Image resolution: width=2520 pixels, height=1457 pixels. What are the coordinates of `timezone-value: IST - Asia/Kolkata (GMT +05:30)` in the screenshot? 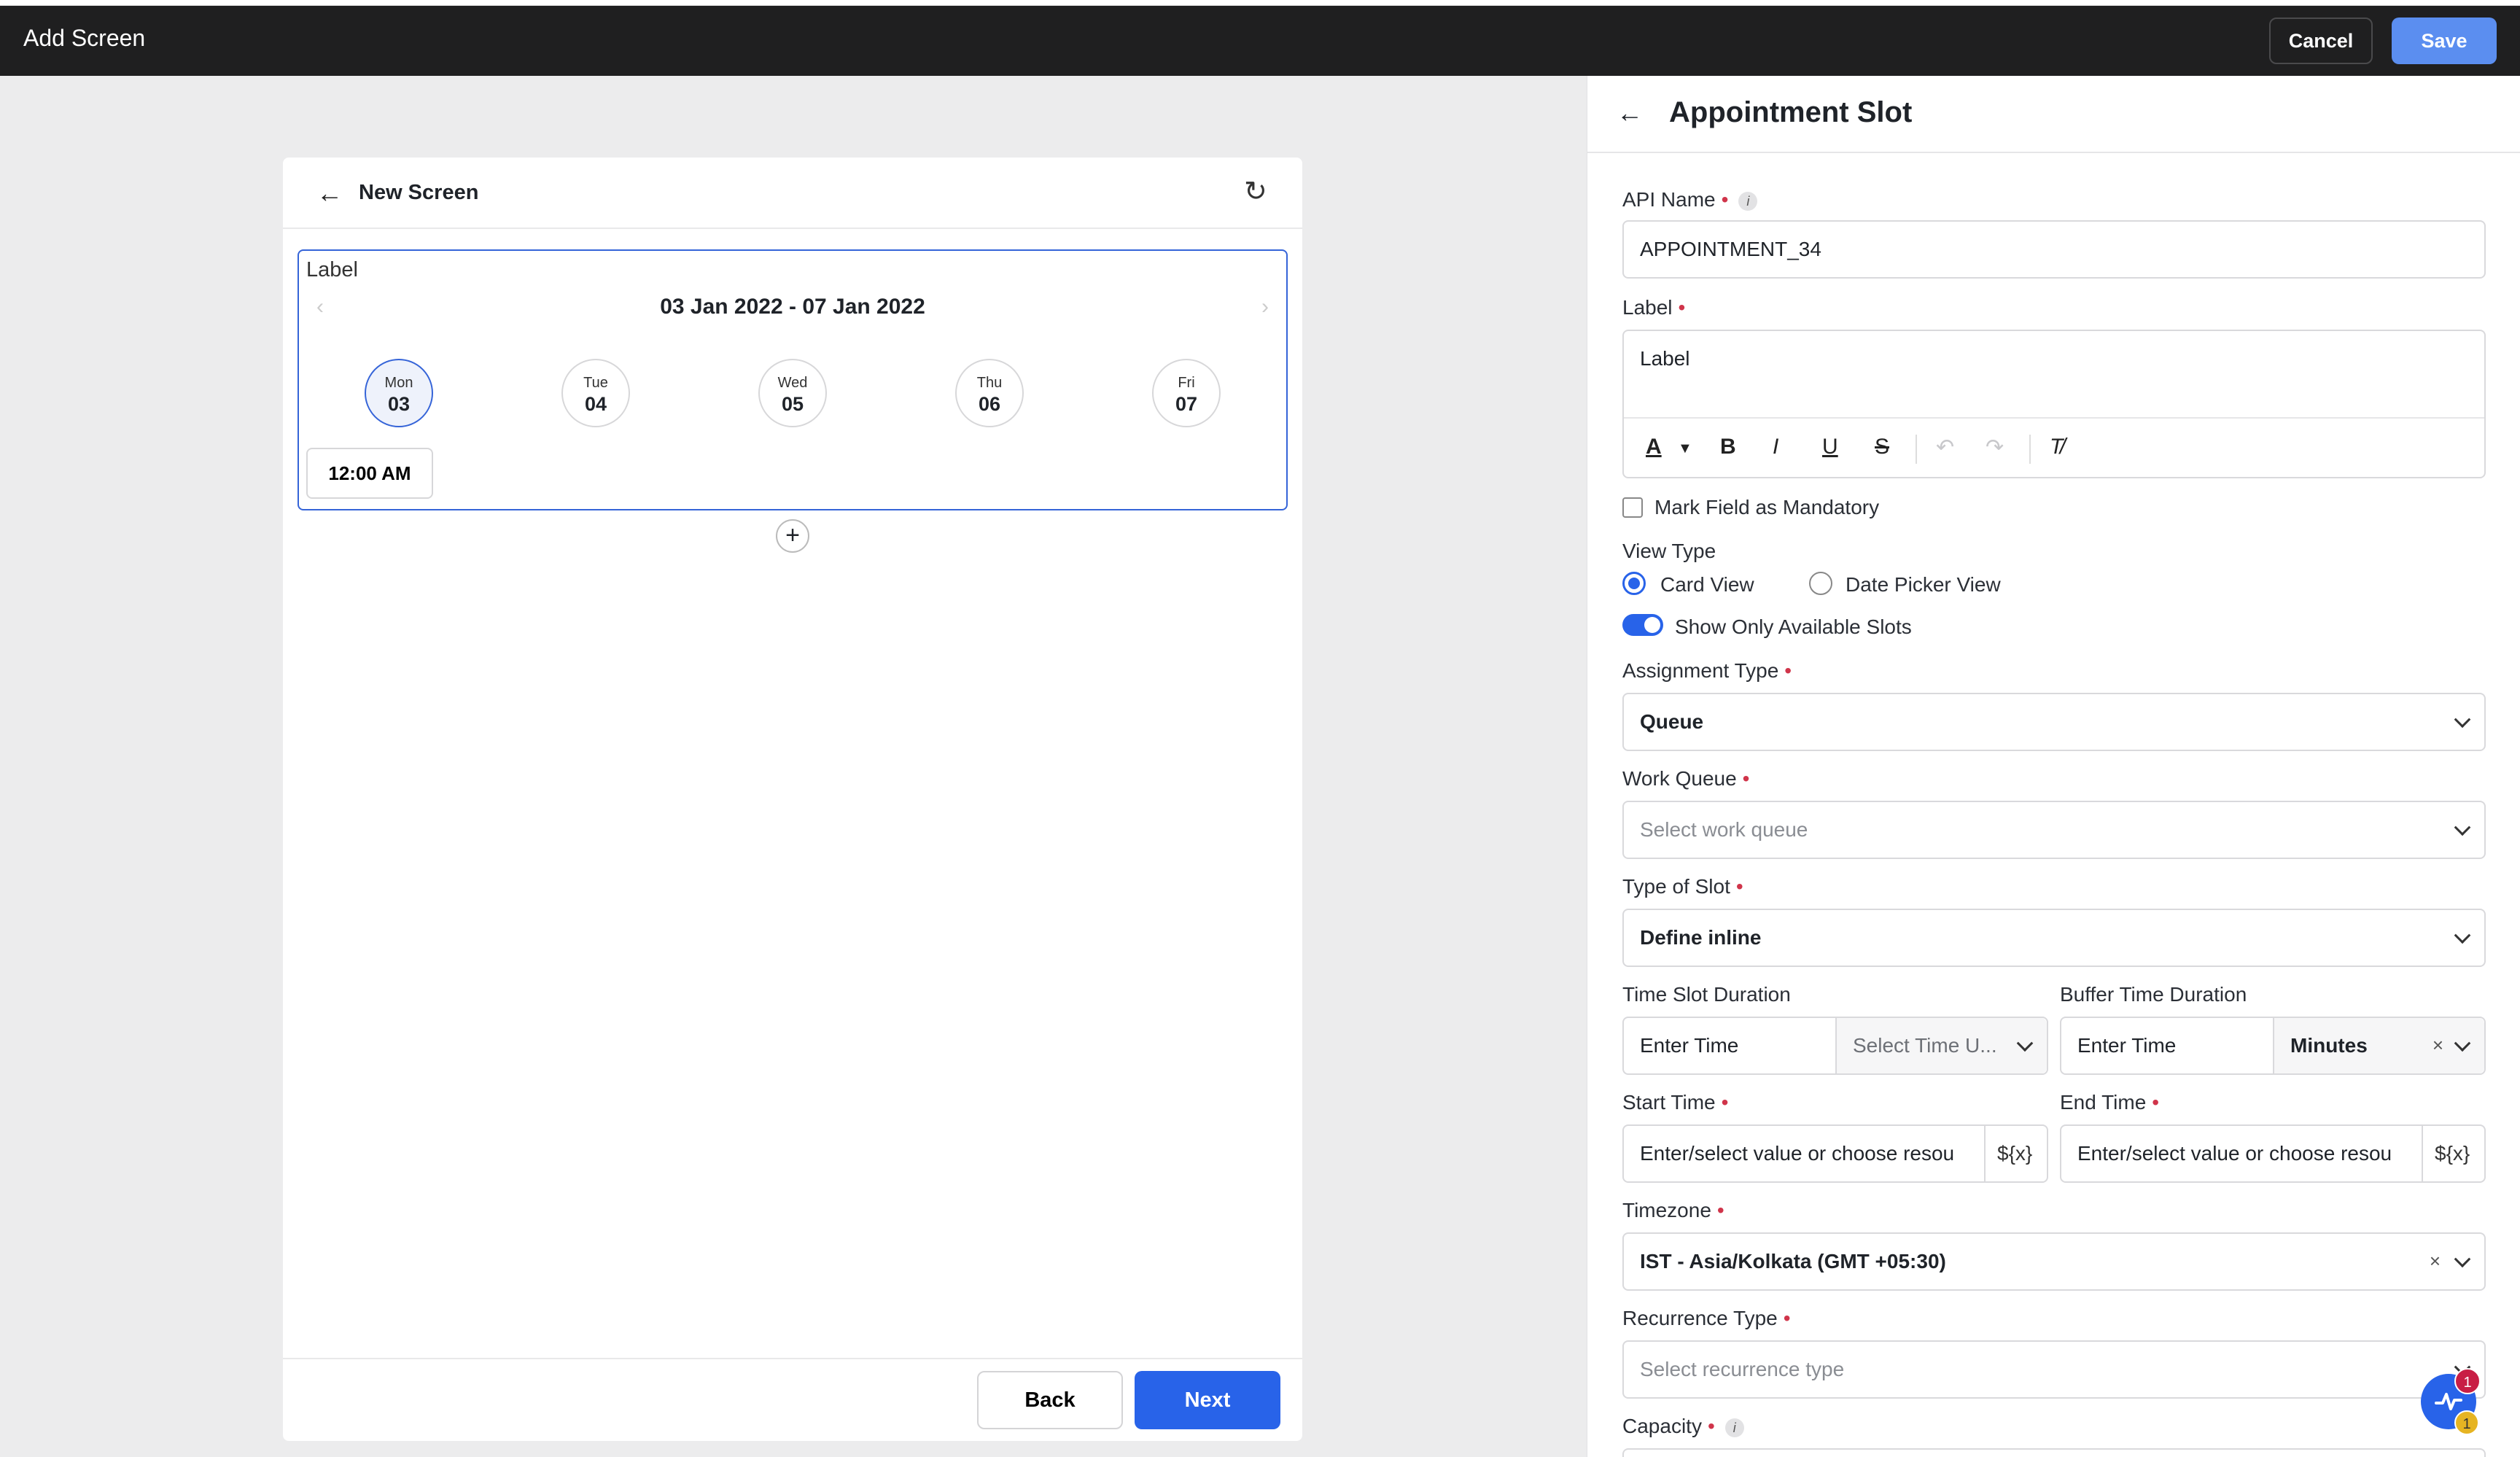 It's located at (1793, 1262).